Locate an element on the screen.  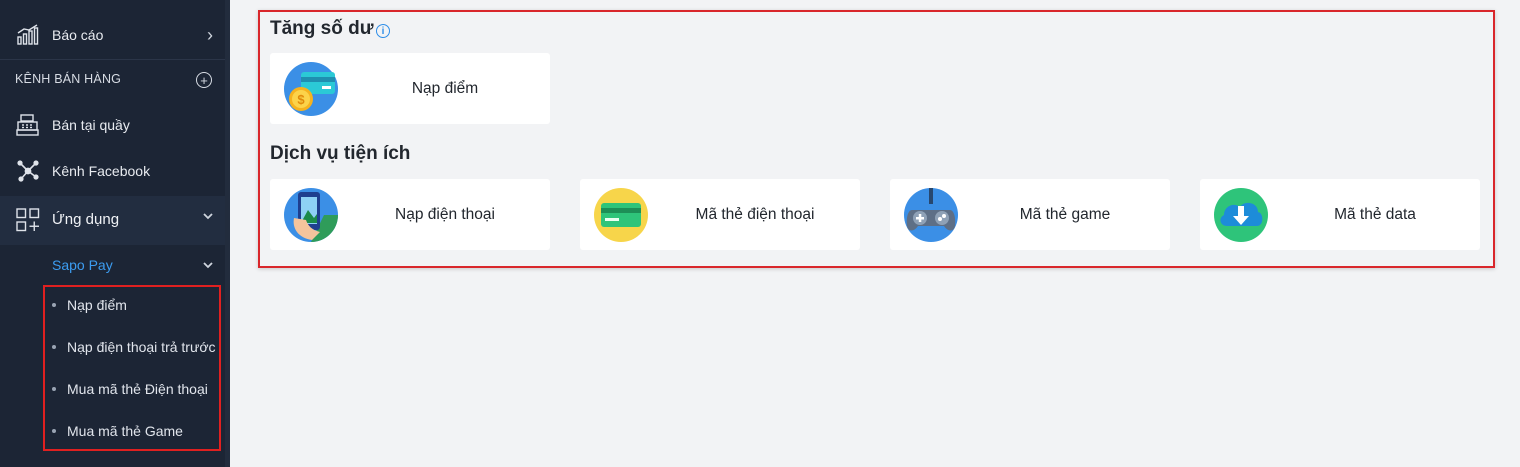
card-label: Mã thẻ điện thoại is located at coordinates (755, 214).